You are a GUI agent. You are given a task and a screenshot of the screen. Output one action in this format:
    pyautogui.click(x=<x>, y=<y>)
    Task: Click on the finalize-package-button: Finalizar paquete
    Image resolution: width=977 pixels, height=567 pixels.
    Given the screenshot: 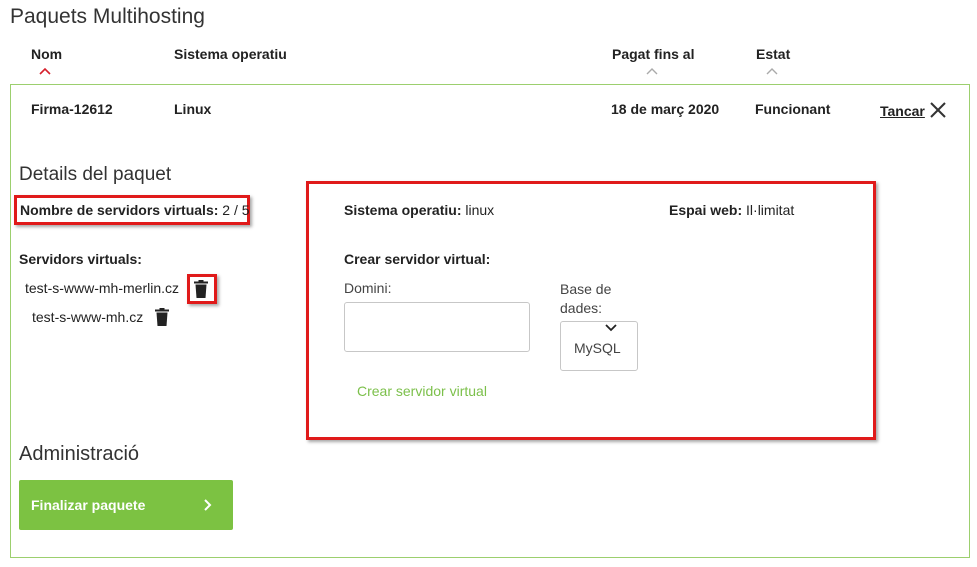 What is the action you would take?
    pyautogui.click(x=126, y=505)
    